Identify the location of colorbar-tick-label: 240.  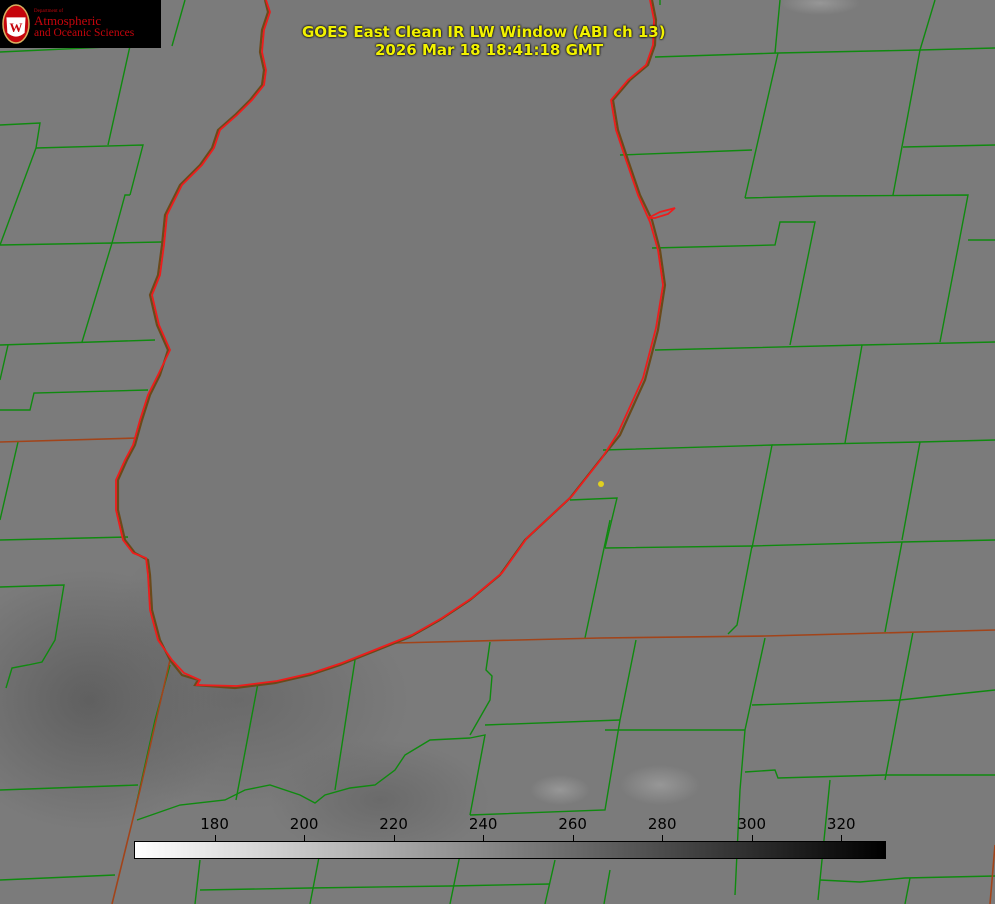
(483, 824).